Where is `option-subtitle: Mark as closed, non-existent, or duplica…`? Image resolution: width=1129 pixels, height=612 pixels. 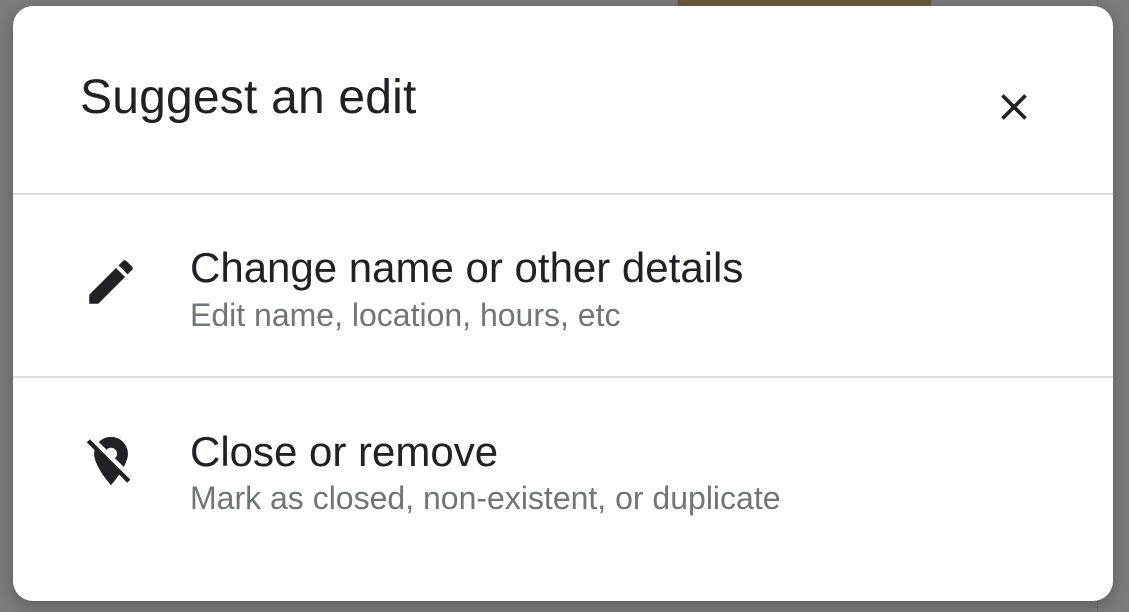
option-subtitle: Mark as closed, non-existent, or duplica… is located at coordinates (485, 498).